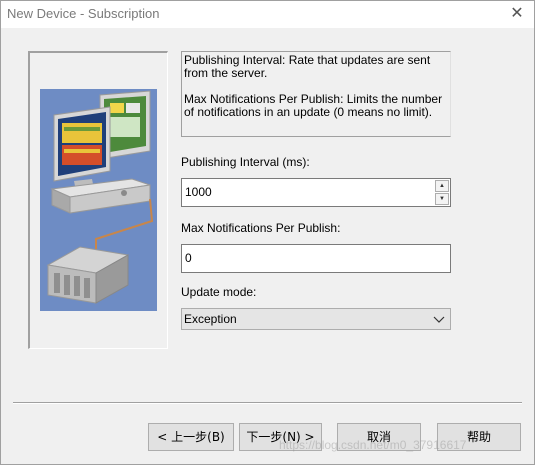 The height and width of the screenshot is (465, 535). I want to click on window-title: New Device - Subscription, so click(83, 13).